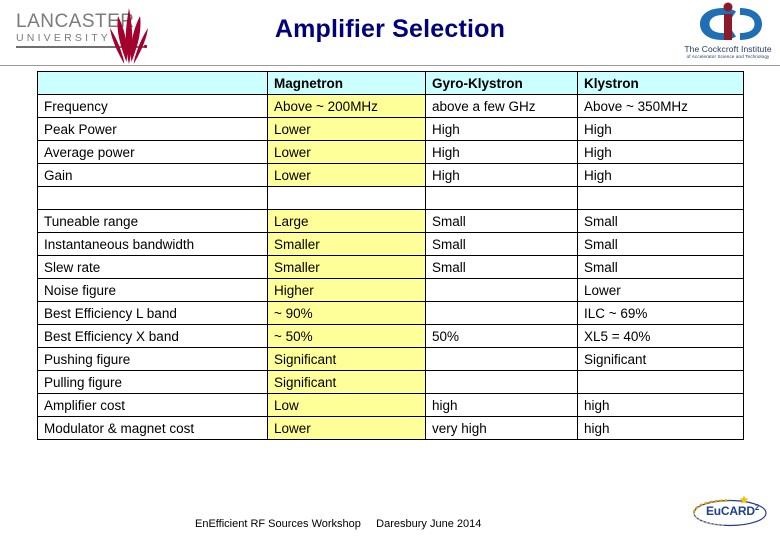  I want to click on table-row: Best Efficiency X band ~ 50% 50% XL5 = 40%, so click(390, 336).